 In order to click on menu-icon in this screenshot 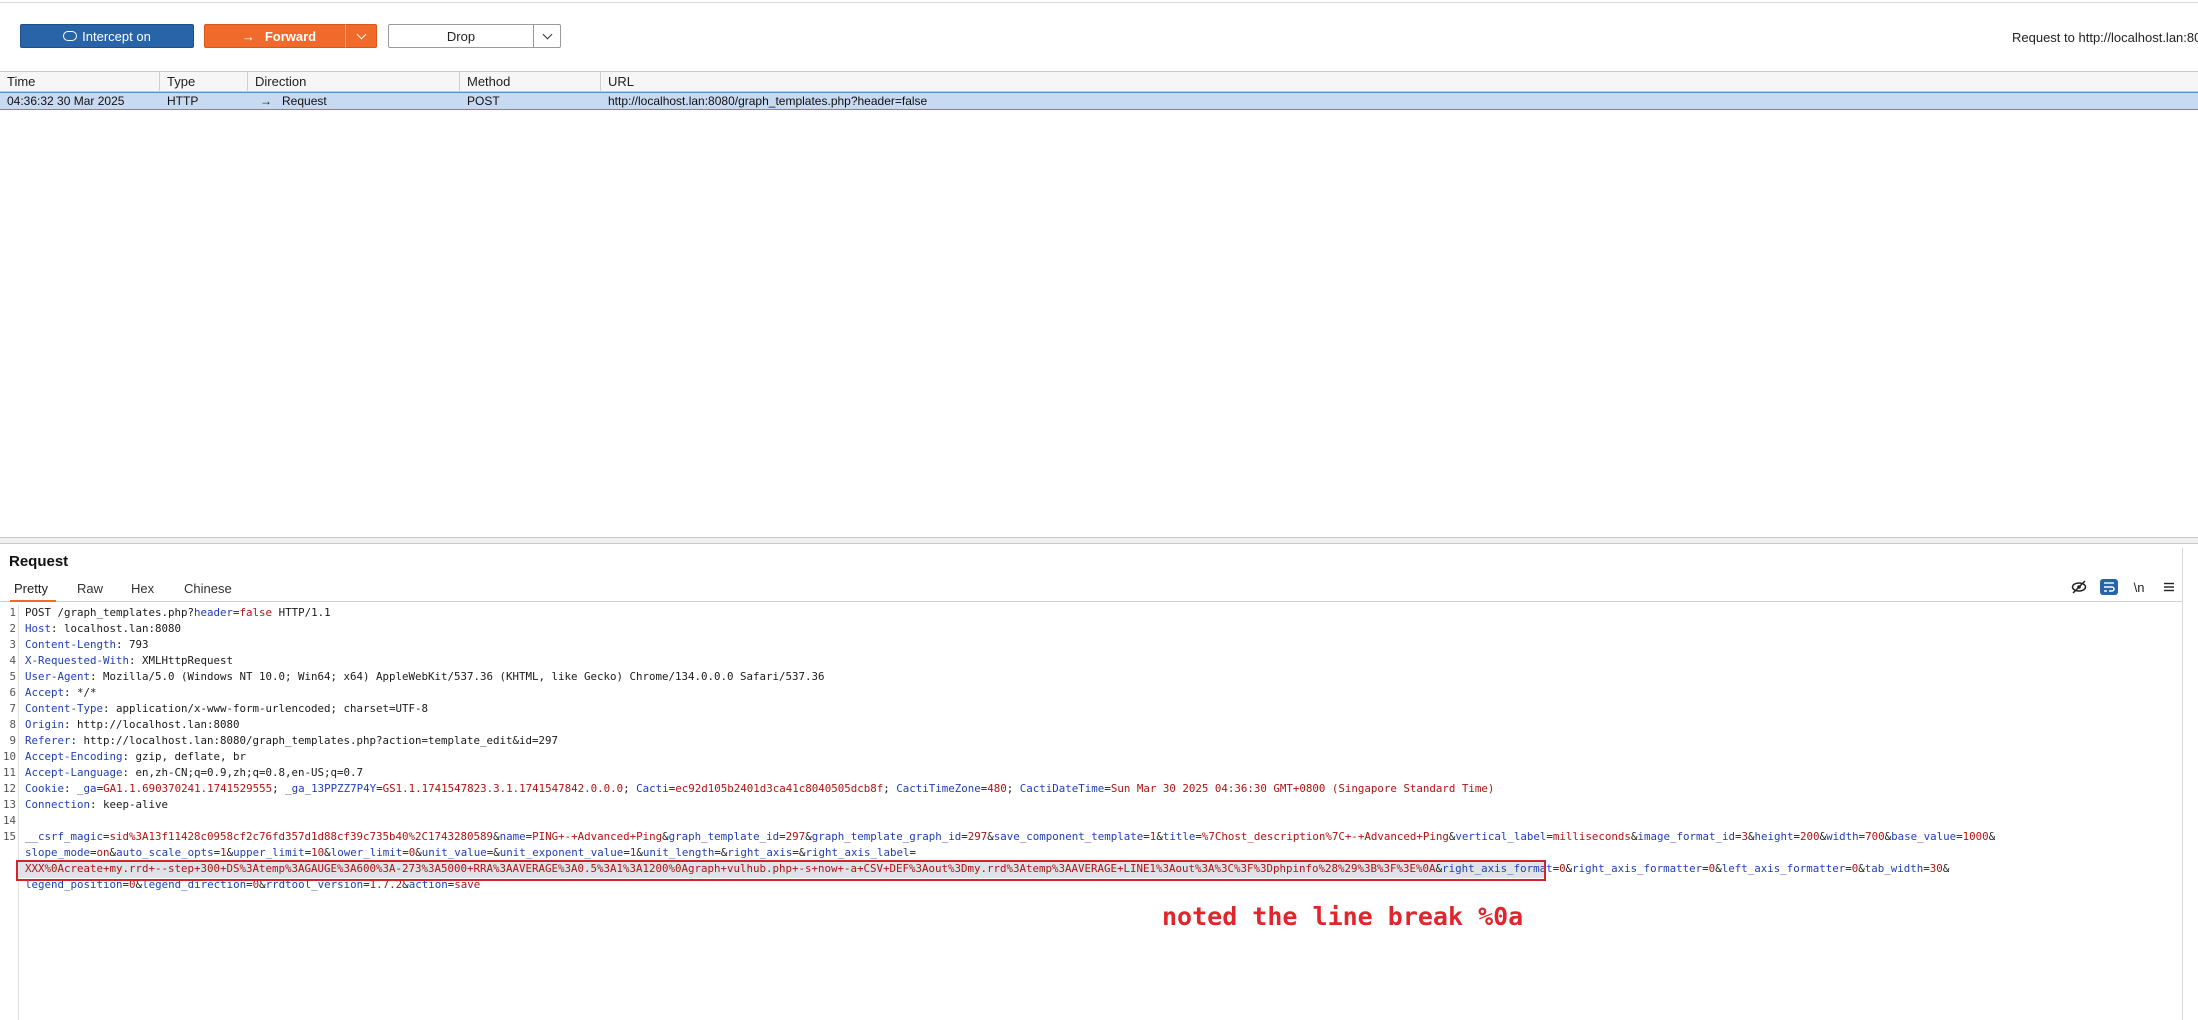, I will do `click(2169, 587)`.